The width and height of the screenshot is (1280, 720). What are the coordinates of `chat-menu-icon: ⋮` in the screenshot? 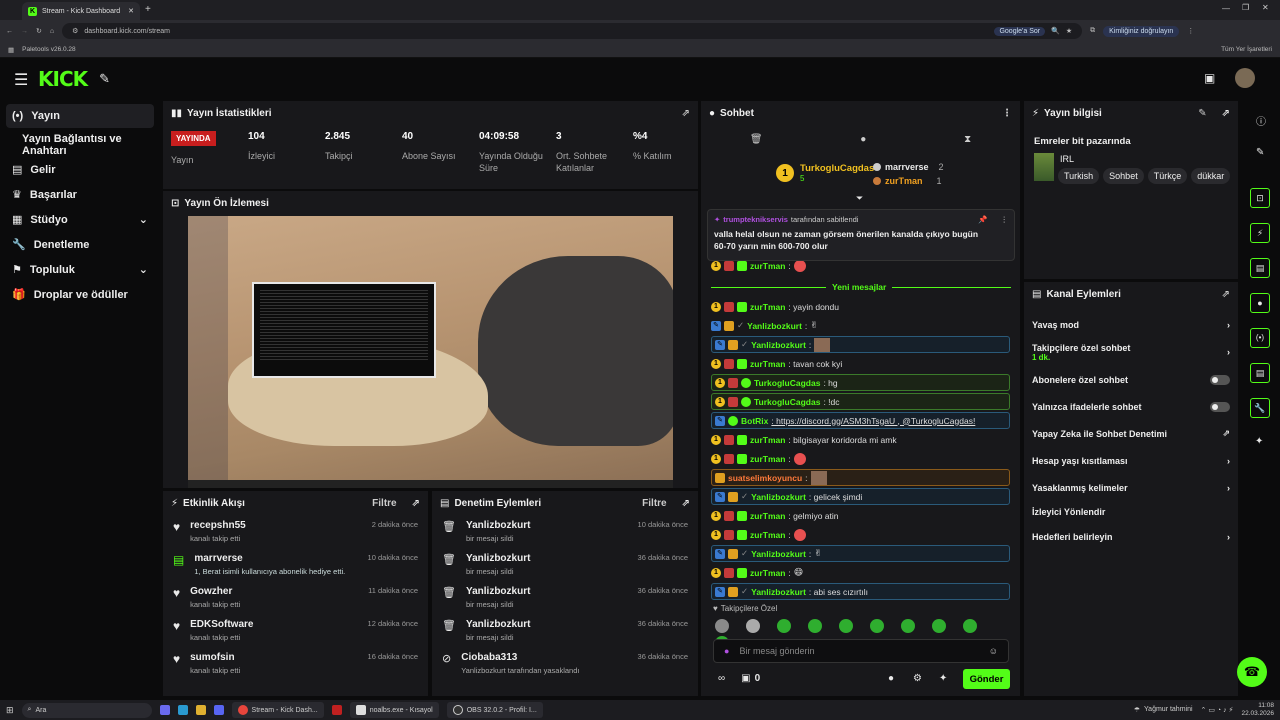 It's located at (1007, 113).